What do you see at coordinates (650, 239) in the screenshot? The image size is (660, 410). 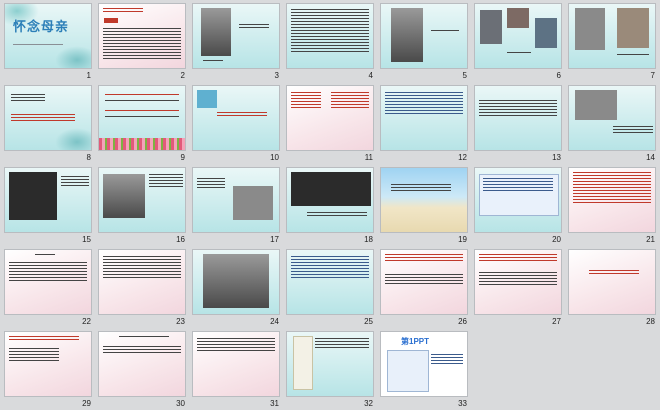 I see `slide-number: 21` at bounding box center [650, 239].